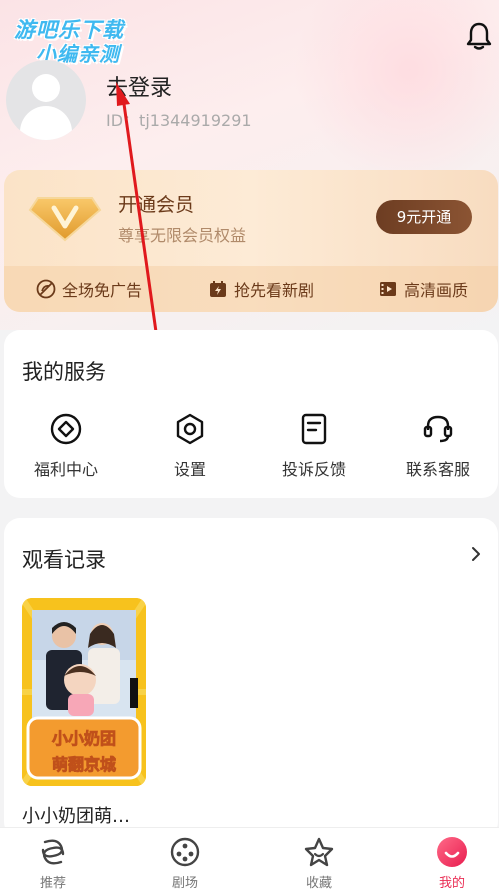  I want to click on service-settings: 设置, so click(190, 446).